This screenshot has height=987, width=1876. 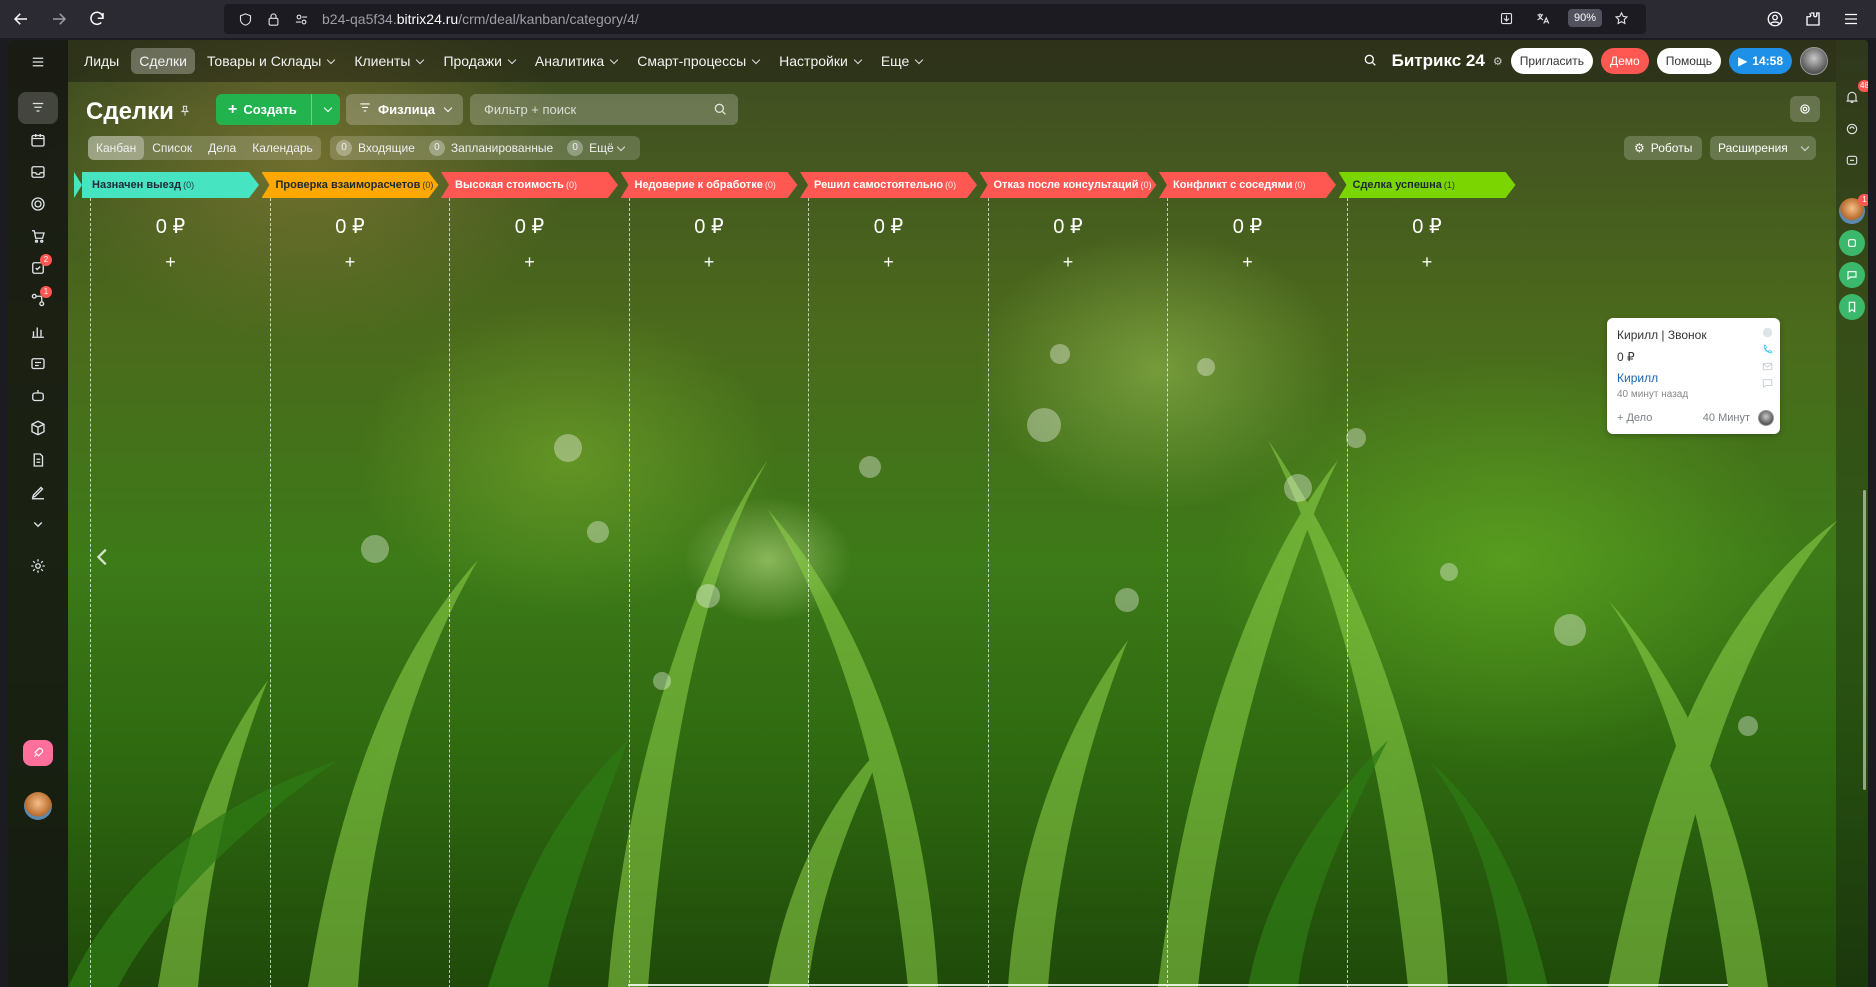 What do you see at coordinates (270, 61) in the screenshot?
I see `nav-item-2: Товары и Склады` at bounding box center [270, 61].